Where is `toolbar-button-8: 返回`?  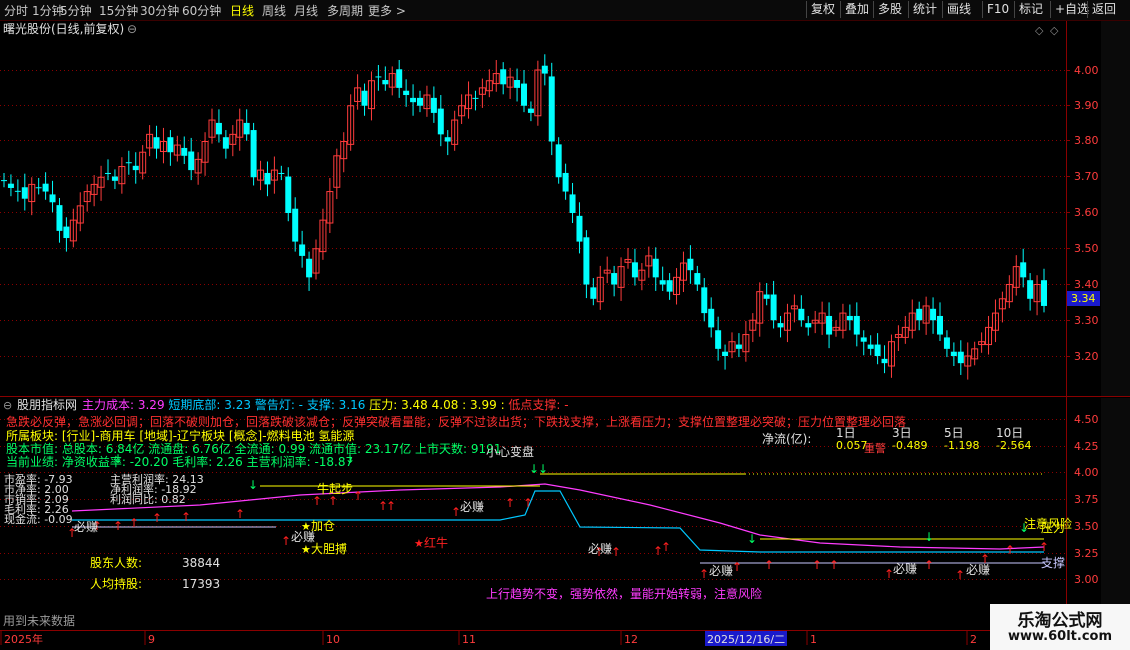
toolbar-button-8: 返回 is located at coordinates (1103, 9).